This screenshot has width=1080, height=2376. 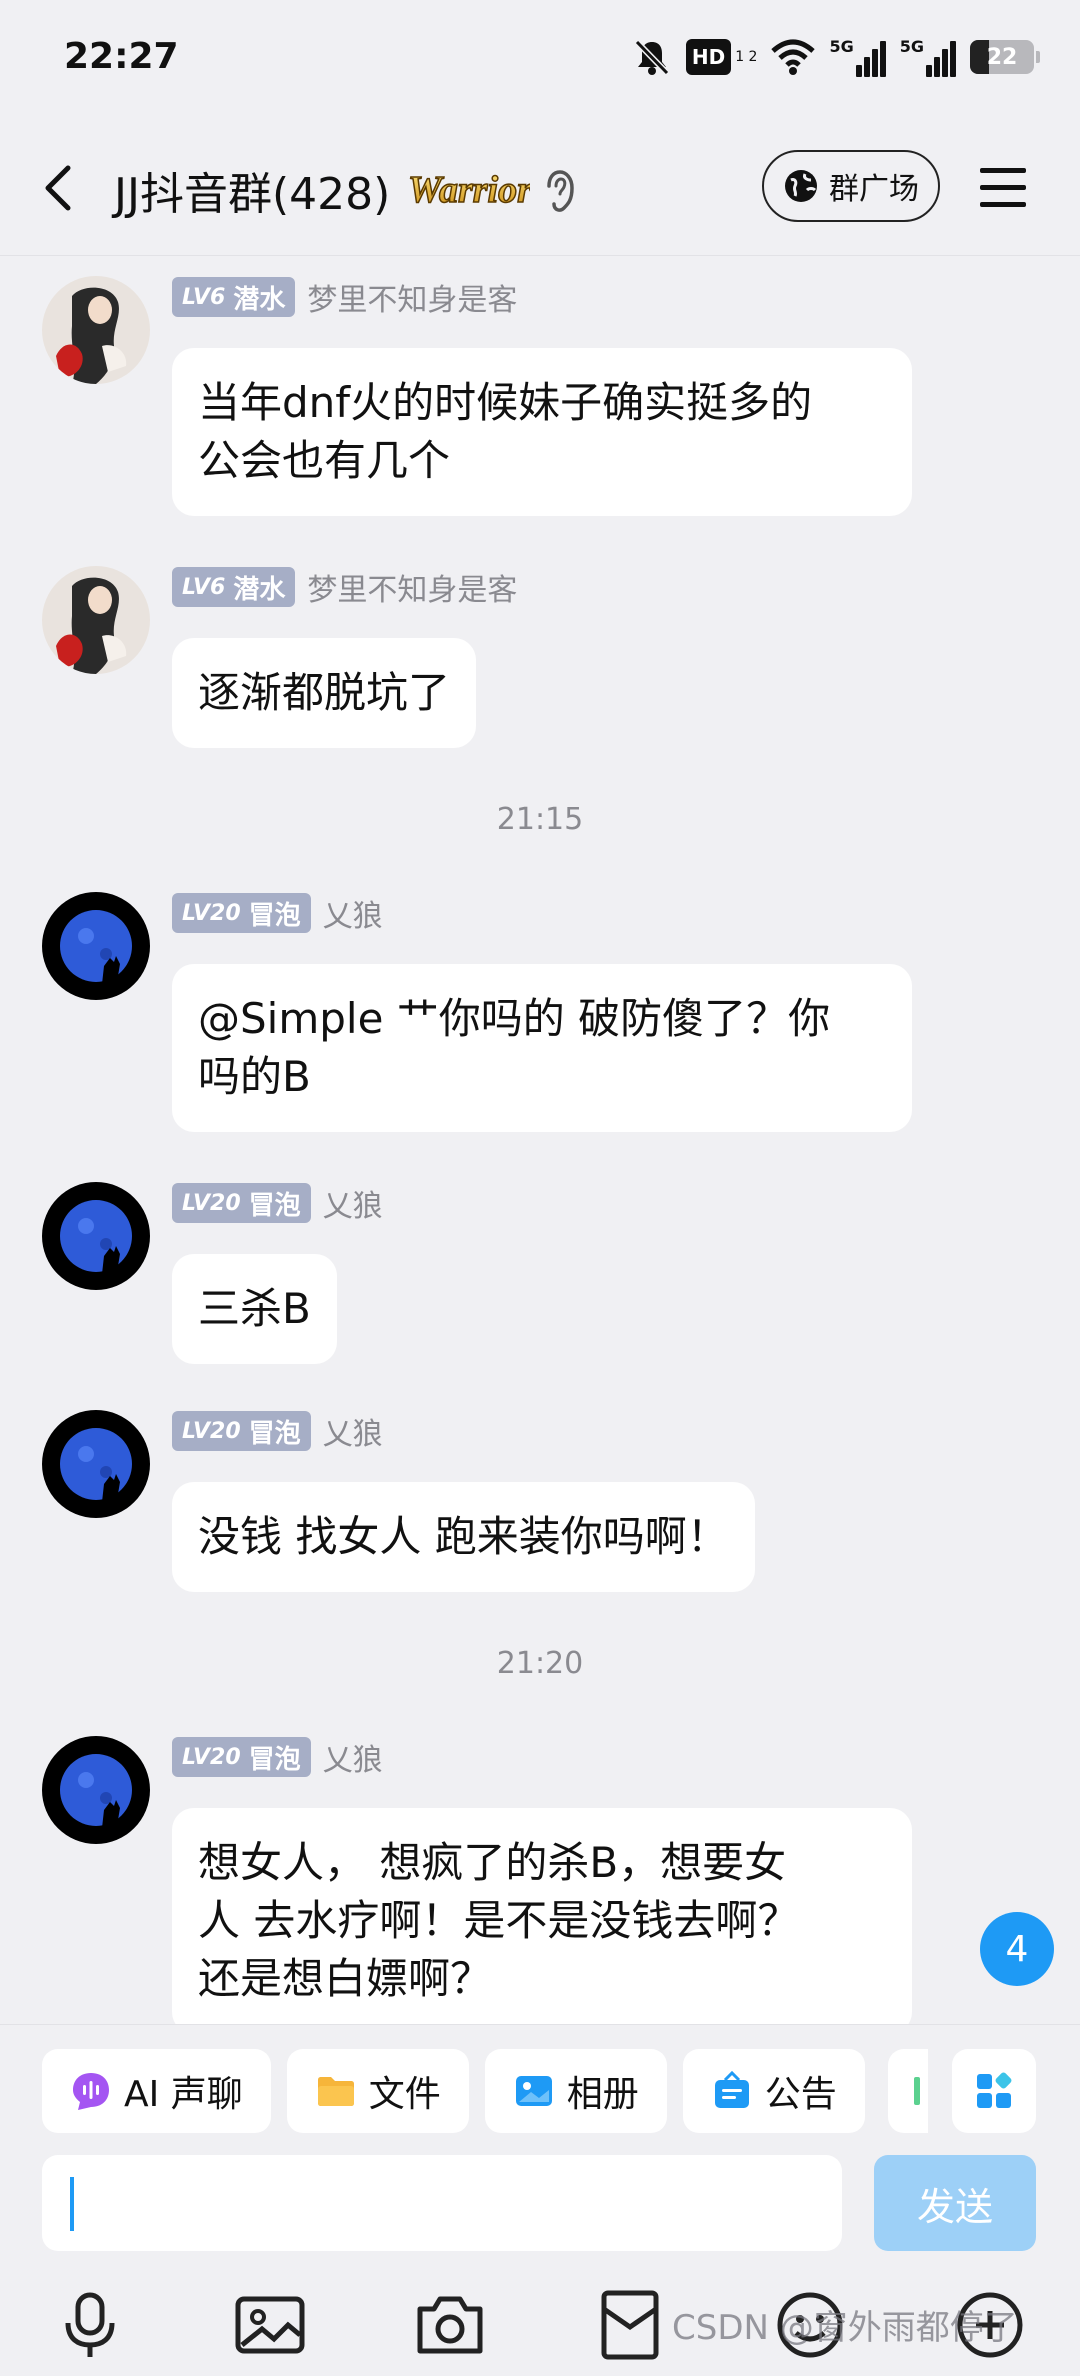 I want to click on battery-tip, so click(x=1038, y=57).